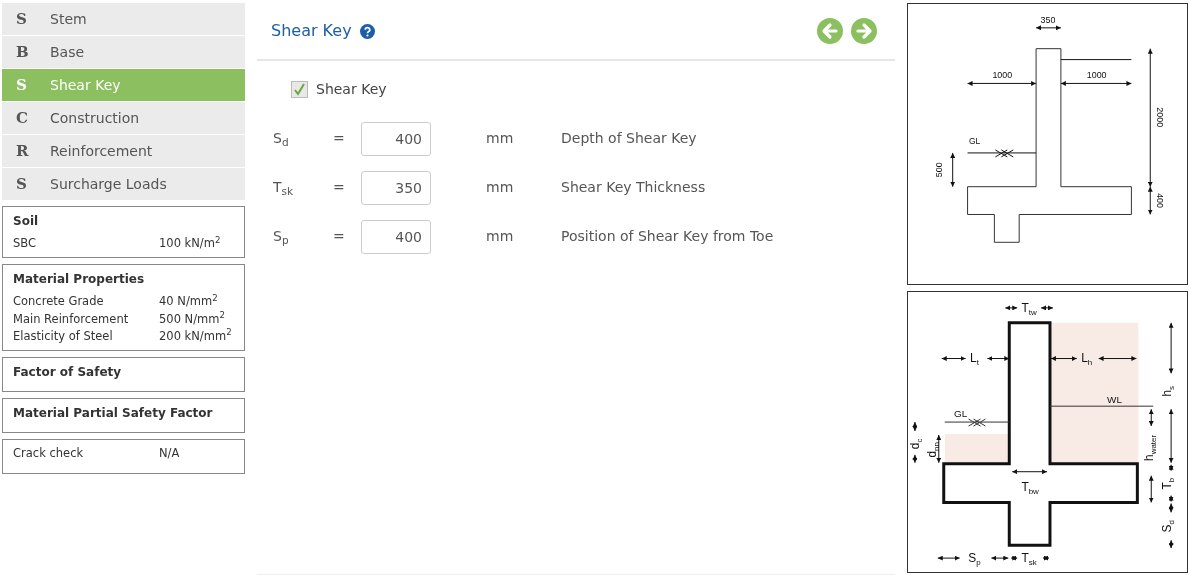 Image resolution: width=1191 pixels, height=575 pixels. I want to click on property-label: Crack check, so click(49, 453).